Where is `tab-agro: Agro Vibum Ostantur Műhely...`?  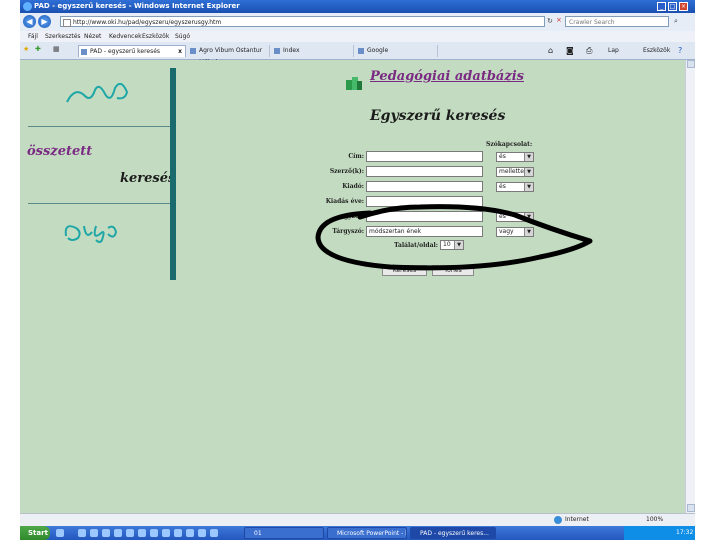
tab-agro: Agro Vibum Ostantur Műhely... is located at coordinates (229, 55).